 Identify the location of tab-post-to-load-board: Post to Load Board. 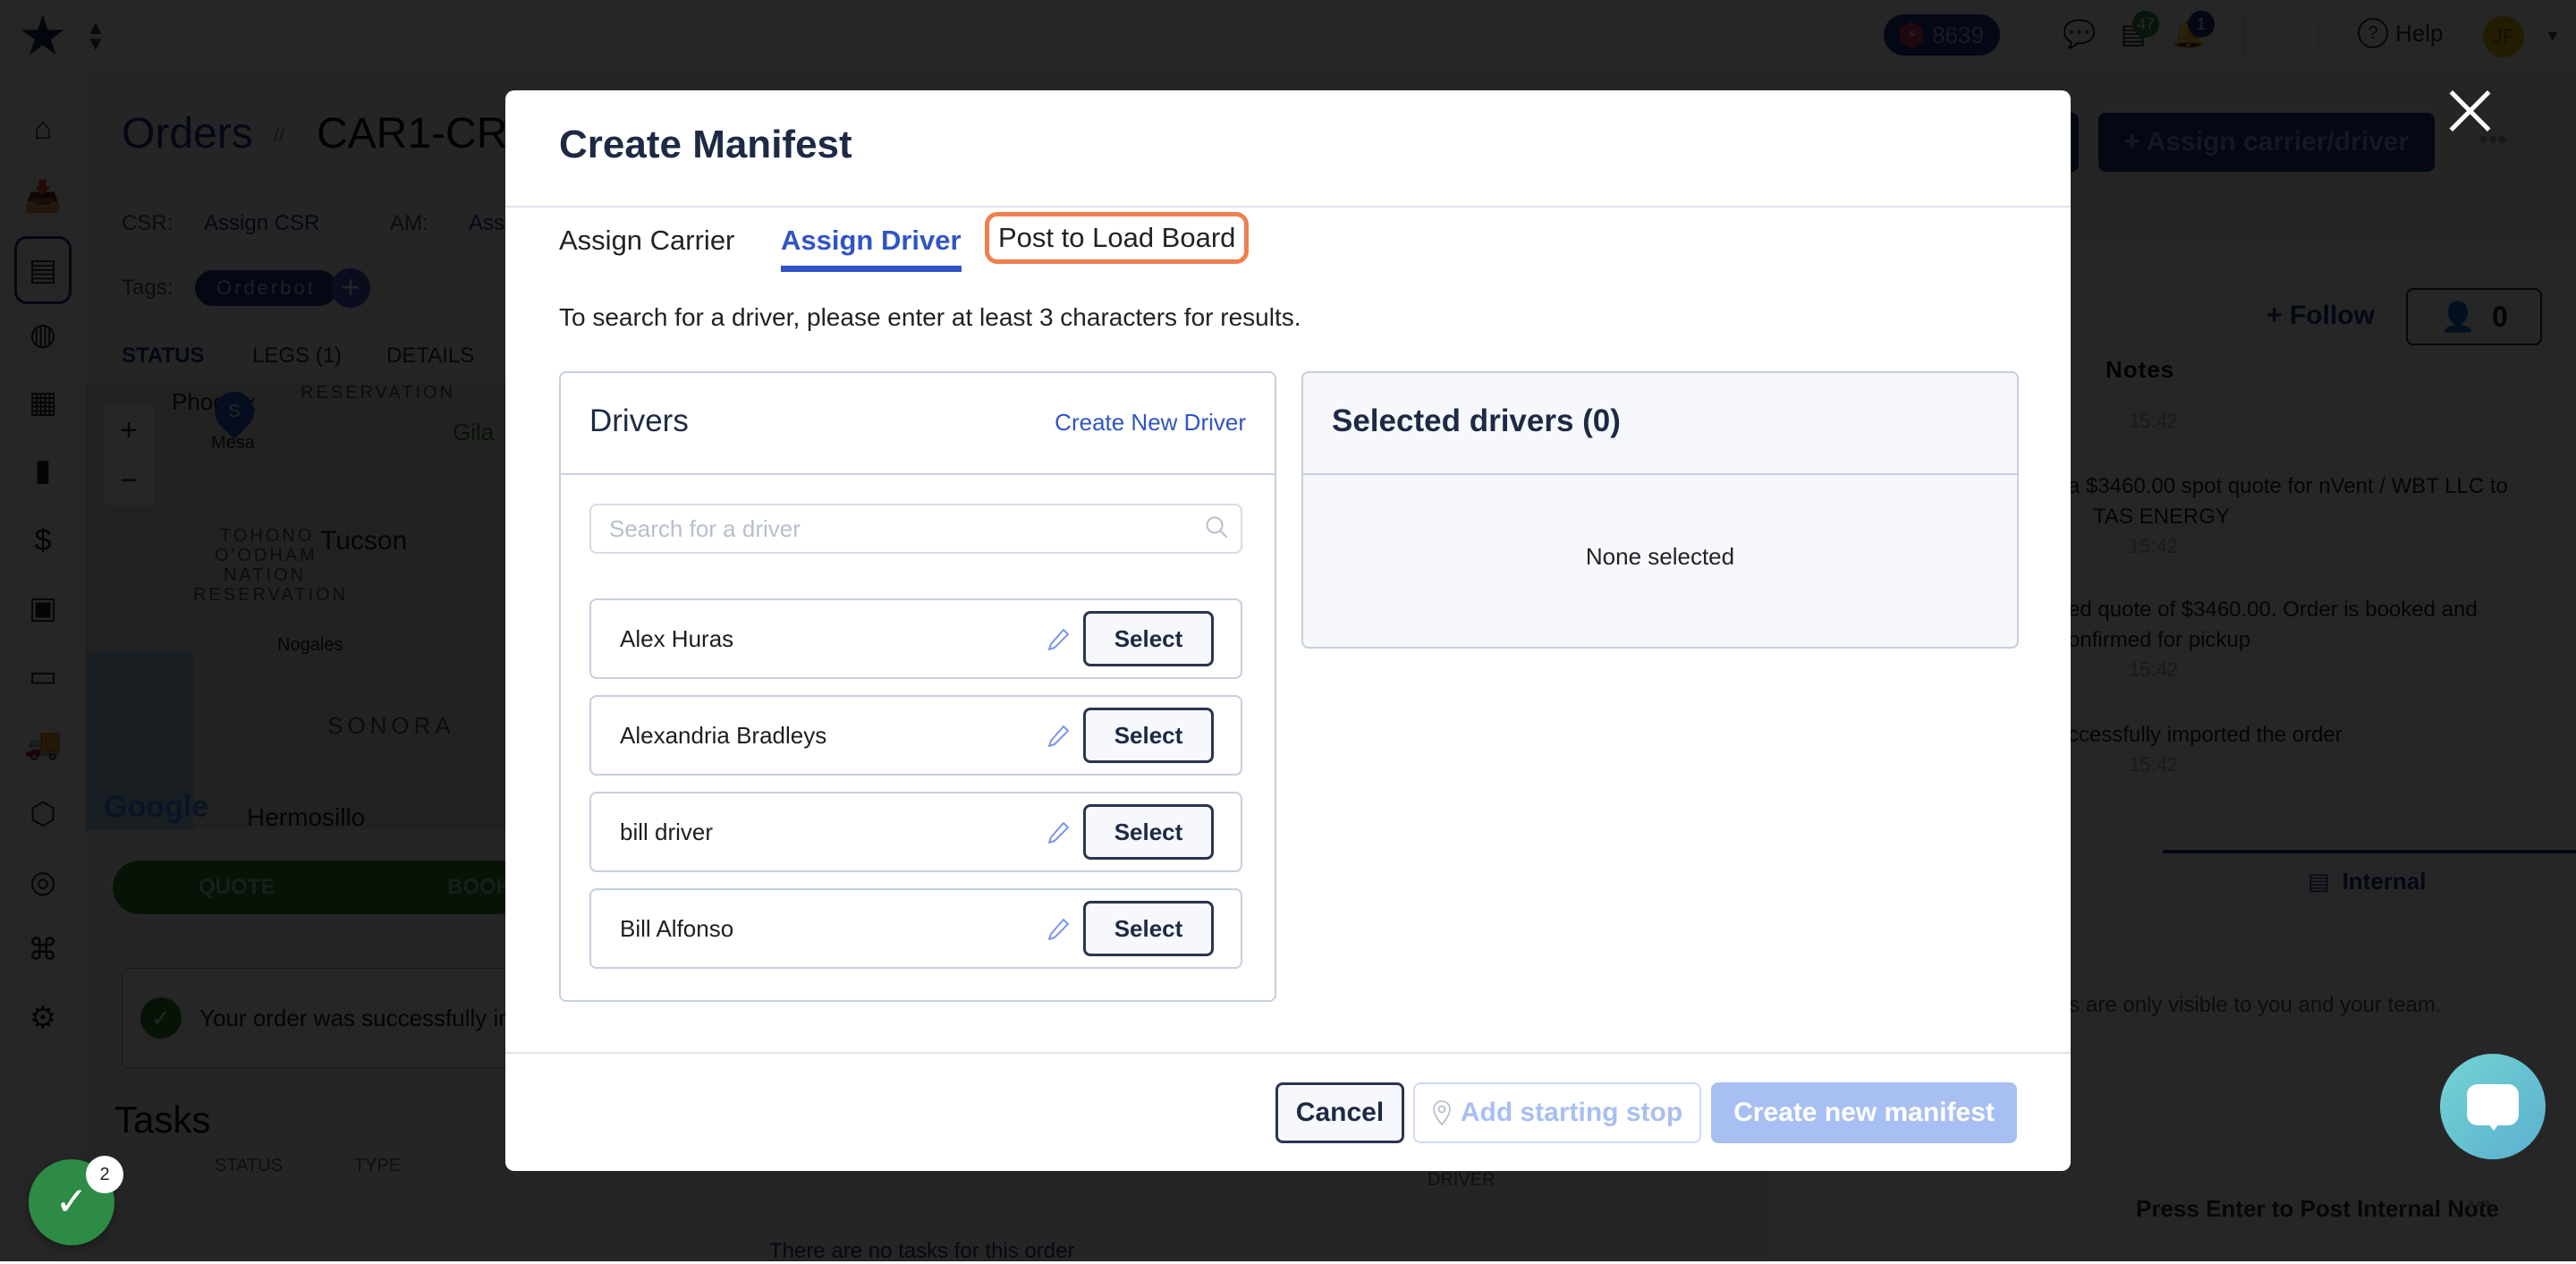
(1117, 238).